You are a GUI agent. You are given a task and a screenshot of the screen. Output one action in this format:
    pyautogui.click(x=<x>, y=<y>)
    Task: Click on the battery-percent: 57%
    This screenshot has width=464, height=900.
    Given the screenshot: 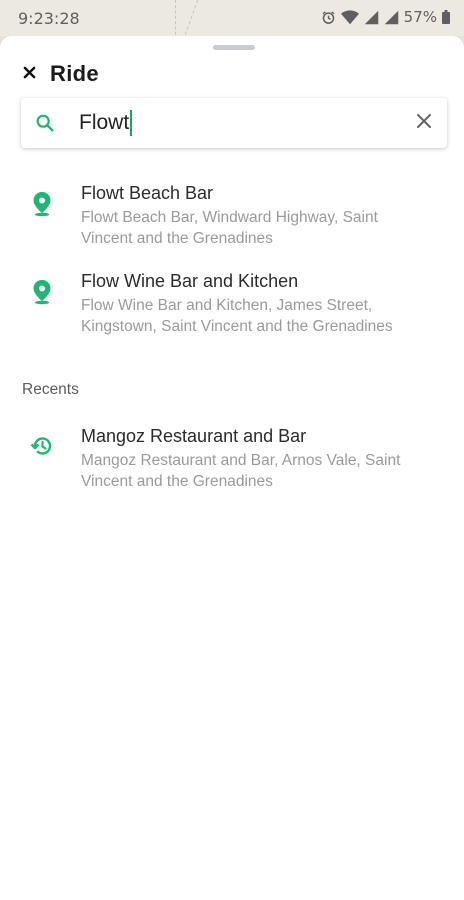 What is the action you would take?
    pyautogui.click(x=420, y=17)
    